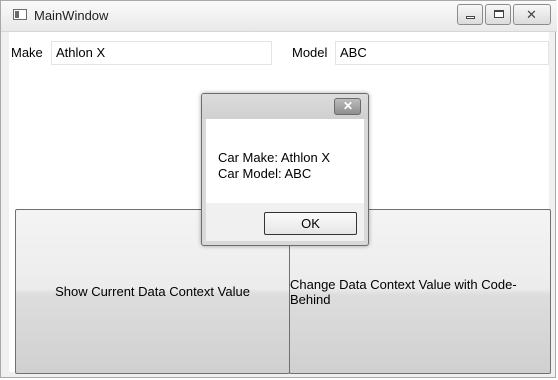 The height and width of the screenshot is (380, 558). What do you see at coordinates (310, 52) in the screenshot?
I see `model-label: Model` at bounding box center [310, 52].